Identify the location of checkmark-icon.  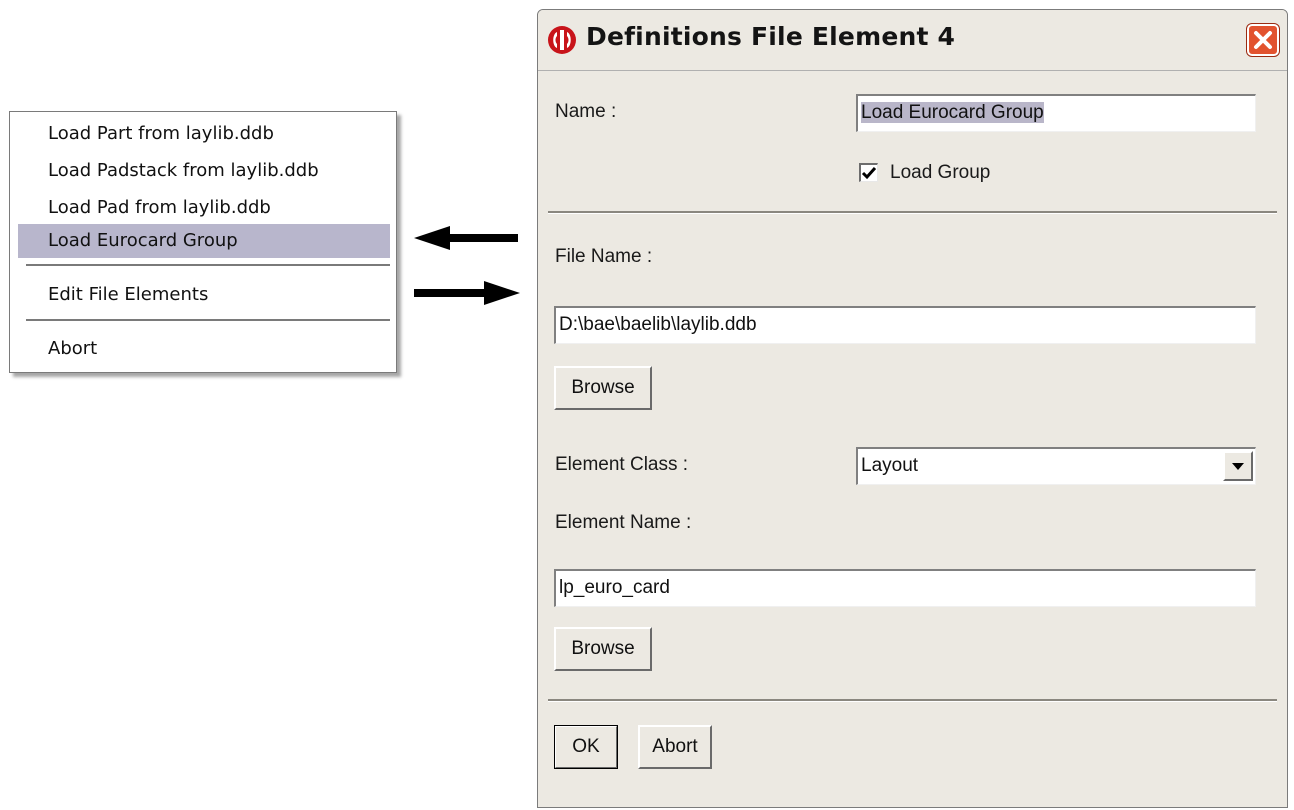
(869, 173).